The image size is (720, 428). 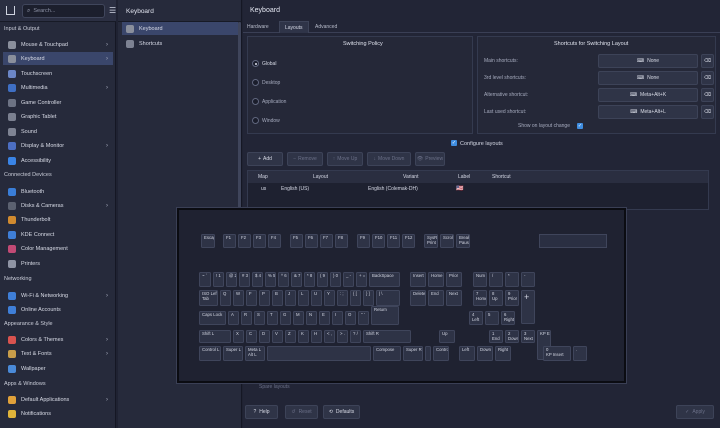 I want to click on configure-layouts-checkbox: ✓, so click(x=454, y=143).